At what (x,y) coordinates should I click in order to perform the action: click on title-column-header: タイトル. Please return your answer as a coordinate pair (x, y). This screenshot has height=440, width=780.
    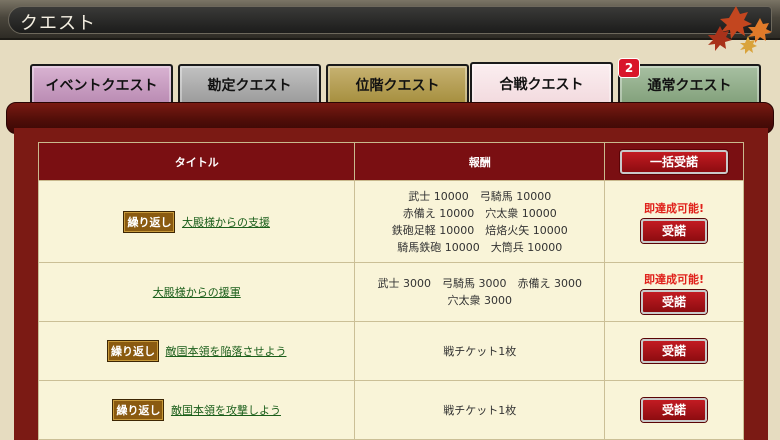
    Looking at the image, I should click on (196, 161).